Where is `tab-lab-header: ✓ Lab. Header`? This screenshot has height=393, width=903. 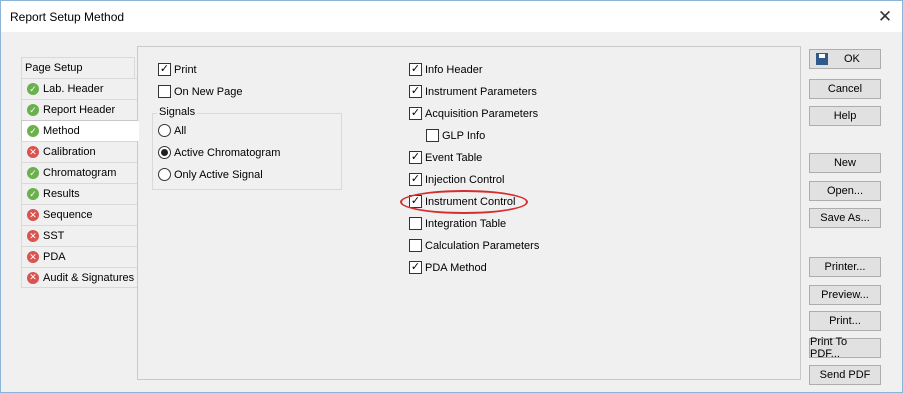
tab-lab-header: ✓ Lab. Header is located at coordinates (80, 88).